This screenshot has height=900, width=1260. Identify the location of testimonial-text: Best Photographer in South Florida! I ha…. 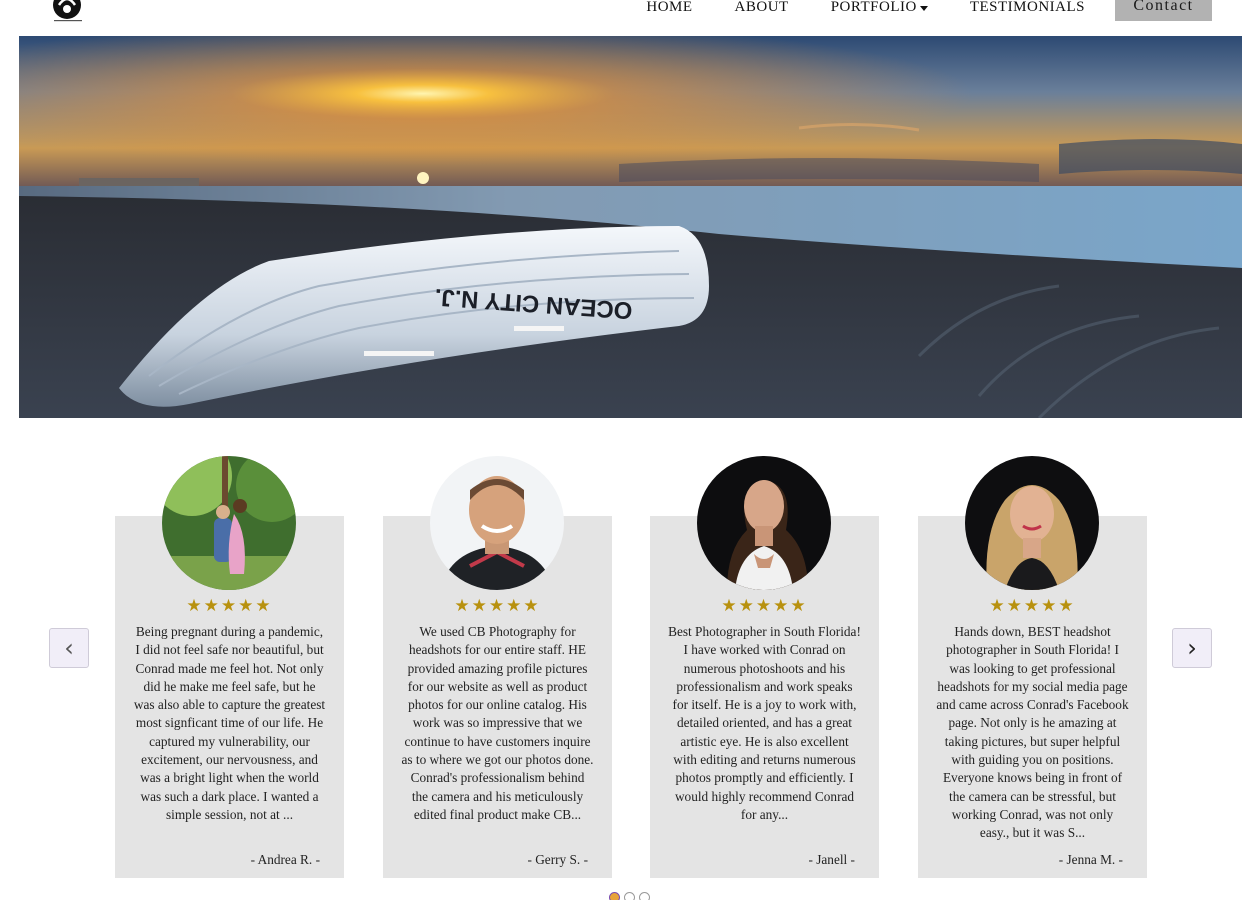
(764, 723).